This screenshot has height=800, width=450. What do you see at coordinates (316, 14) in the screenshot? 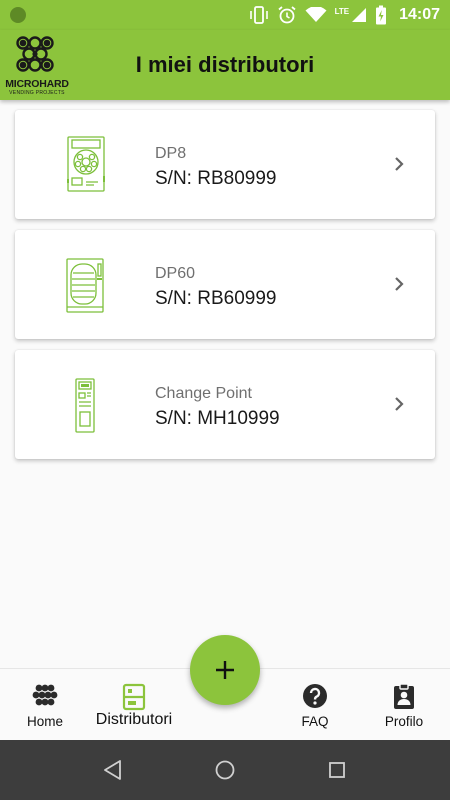
I see `wifi-icon` at bounding box center [316, 14].